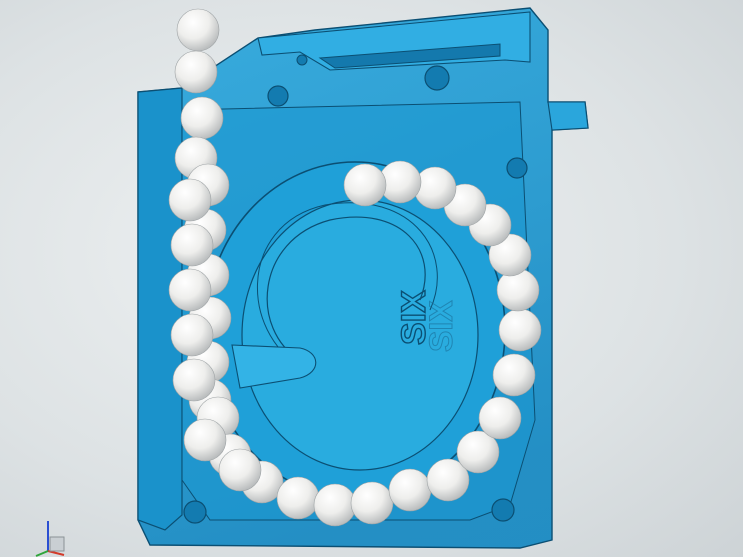 The width and height of the screenshot is (743, 557). I want to click on axis-triad, so click(50, 536).